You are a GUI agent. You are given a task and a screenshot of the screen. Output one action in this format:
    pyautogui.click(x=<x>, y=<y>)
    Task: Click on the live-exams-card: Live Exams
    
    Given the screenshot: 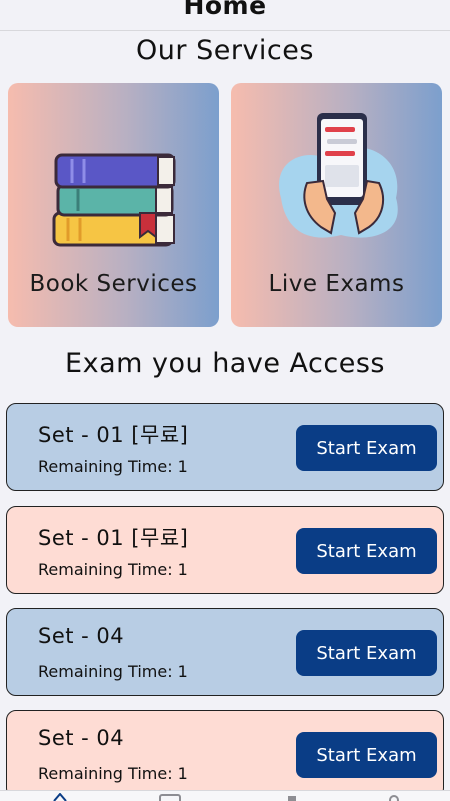 What is the action you would take?
    pyautogui.click(x=336, y=205)
    